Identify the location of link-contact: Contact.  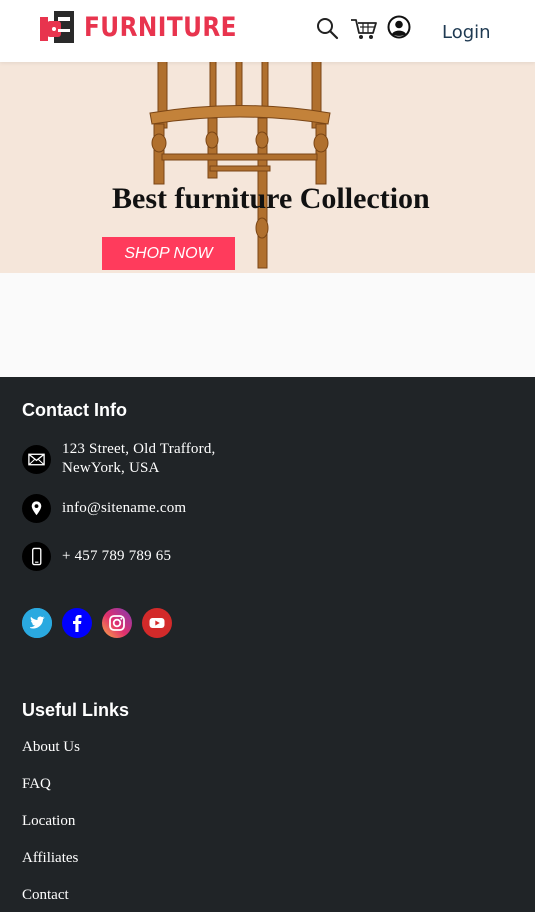
(45, 895).